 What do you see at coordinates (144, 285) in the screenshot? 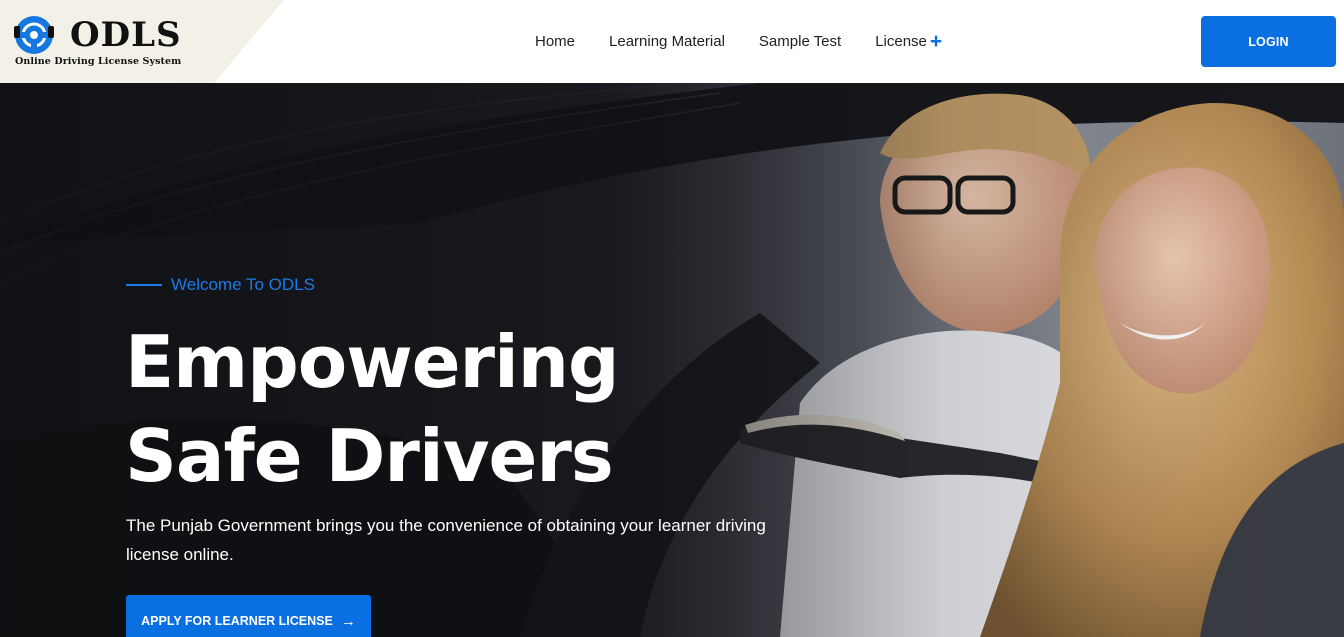
I see `welcome-divider` at bounding box center [144, 285].